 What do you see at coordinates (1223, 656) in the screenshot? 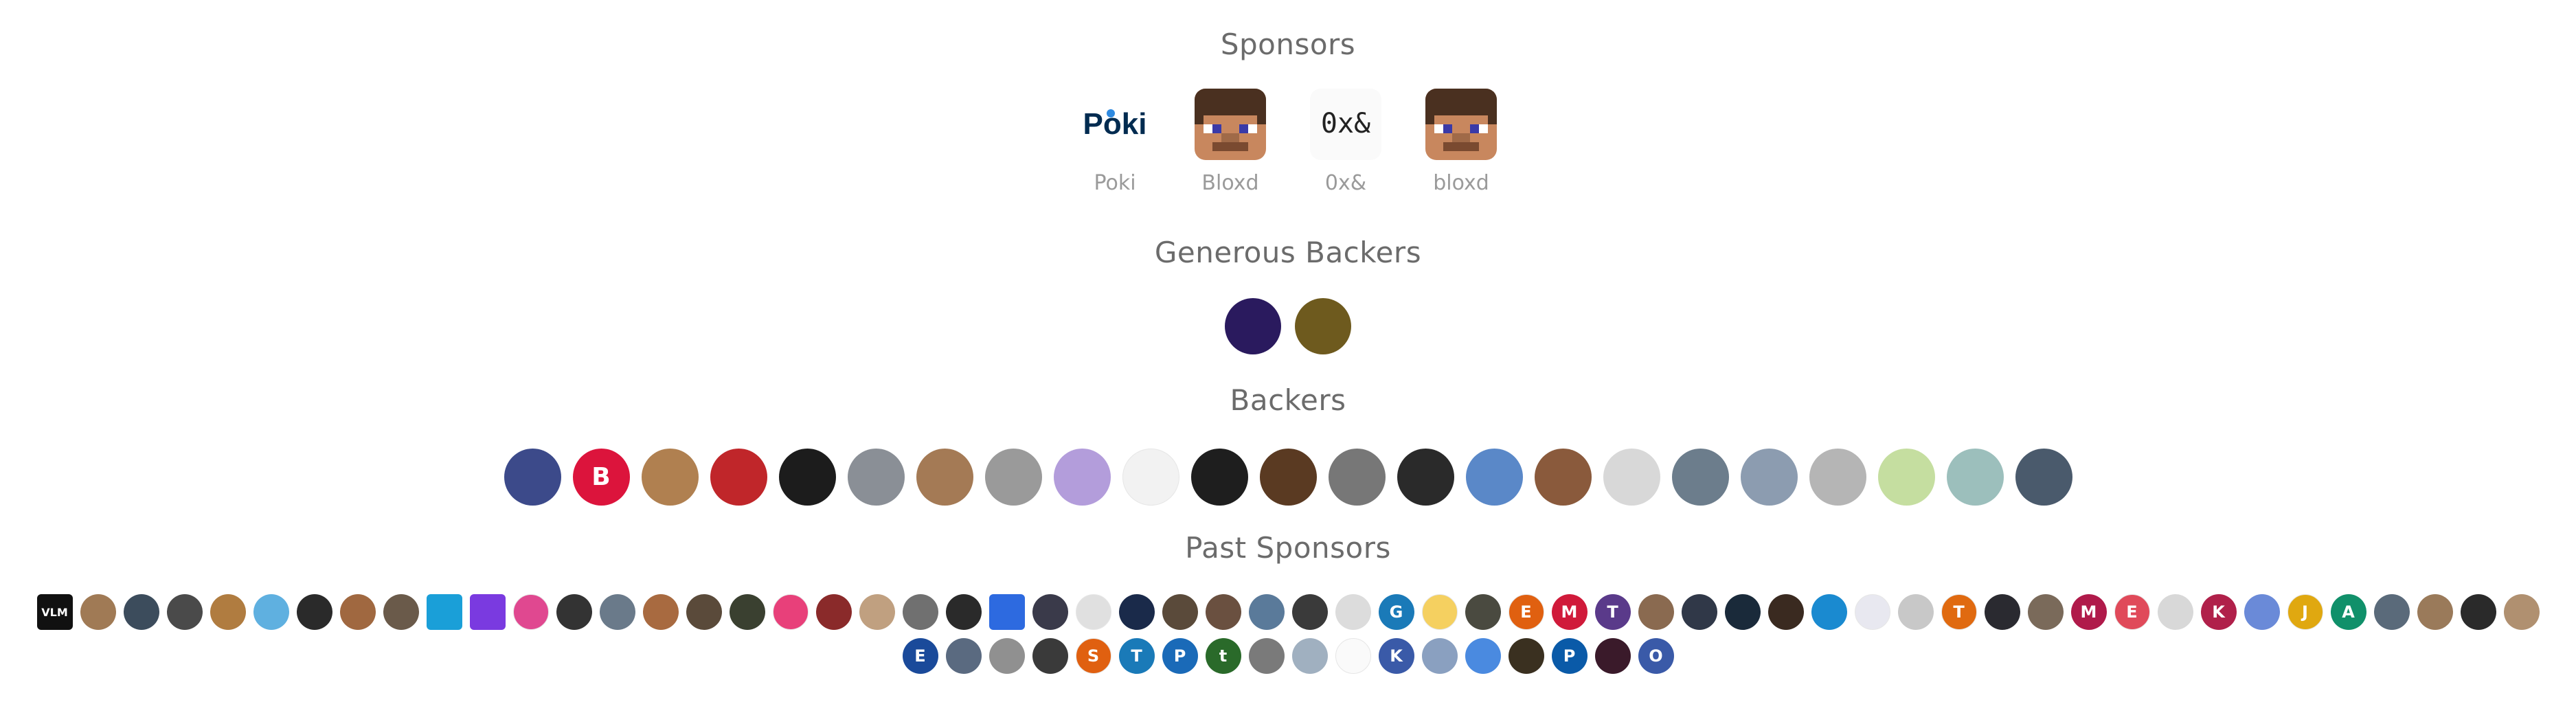
I see `past-sponsor-avatar: t` at bounding box center [1223, 656].